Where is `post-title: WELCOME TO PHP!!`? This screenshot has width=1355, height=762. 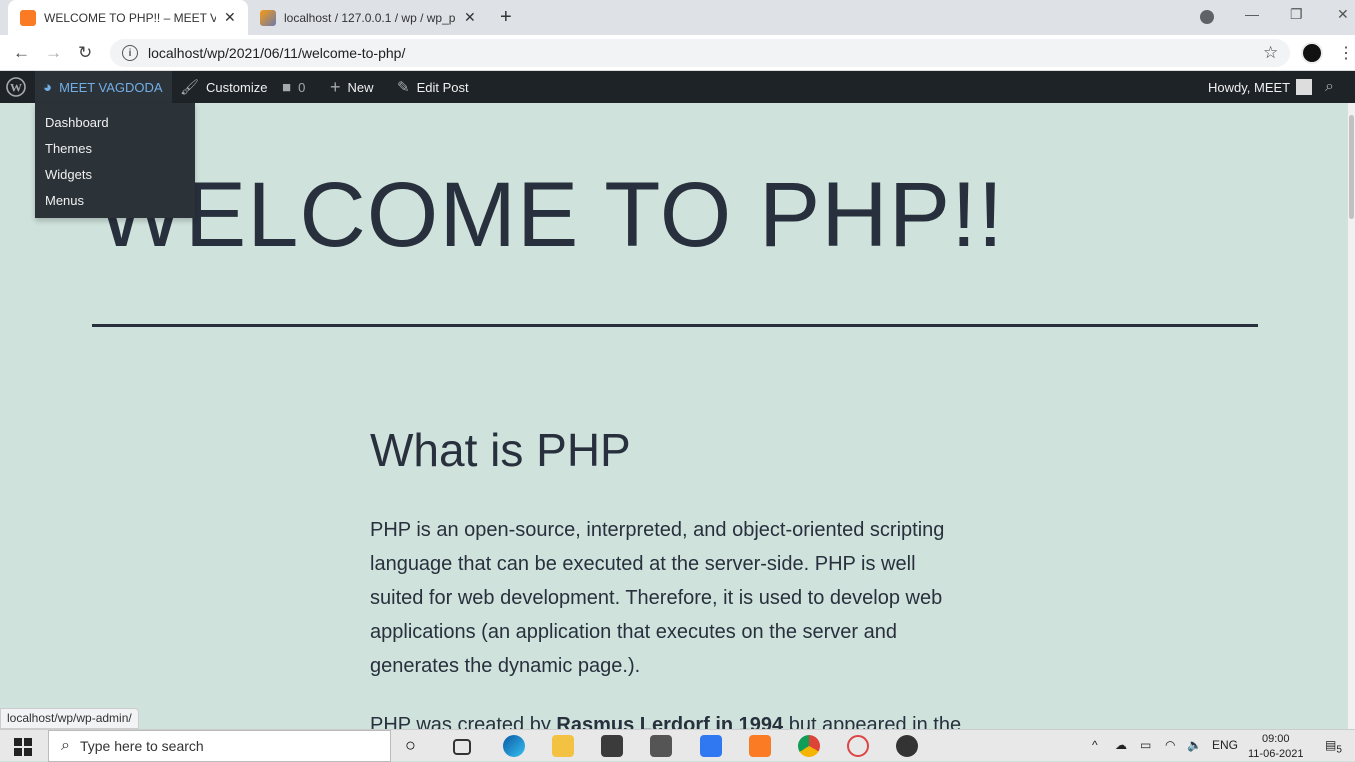
post-title: WELCOME TO PHP!! is located at coordinates (551, 215).